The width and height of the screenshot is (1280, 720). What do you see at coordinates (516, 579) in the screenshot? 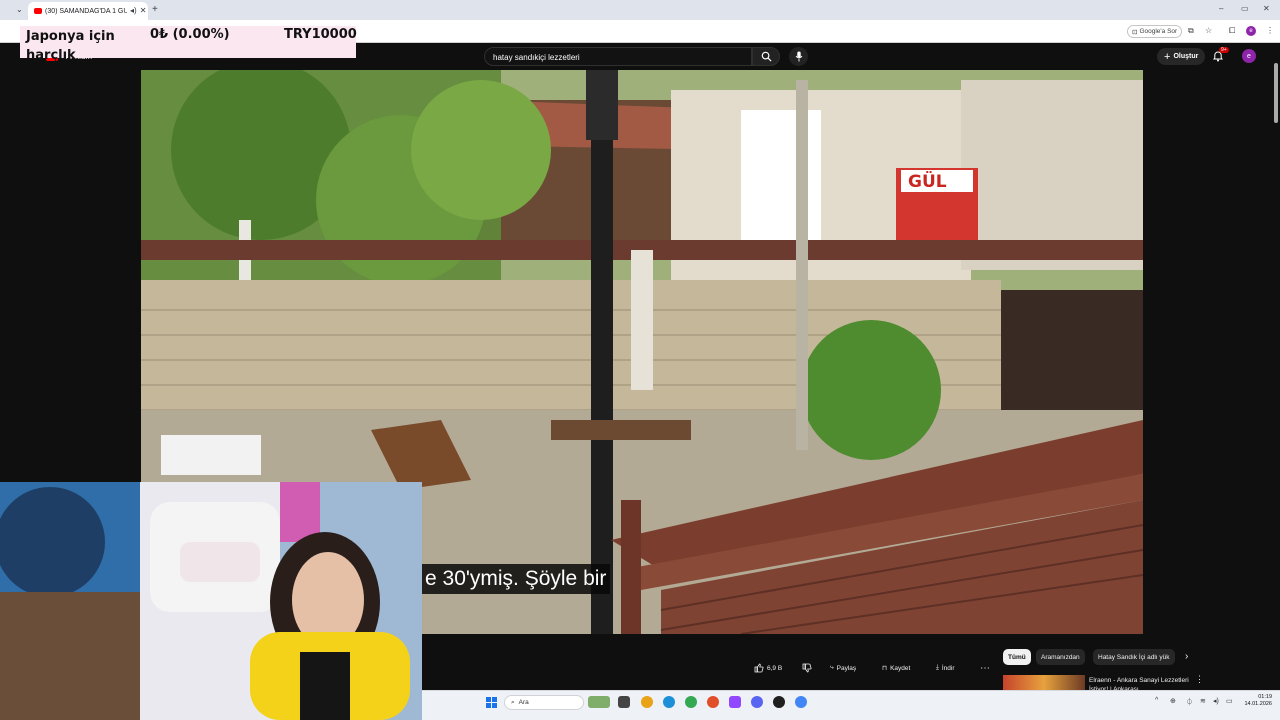
I see `video-subtitle: e 30'ymiş. Şöyle bir` at bounding box center [516, 579].